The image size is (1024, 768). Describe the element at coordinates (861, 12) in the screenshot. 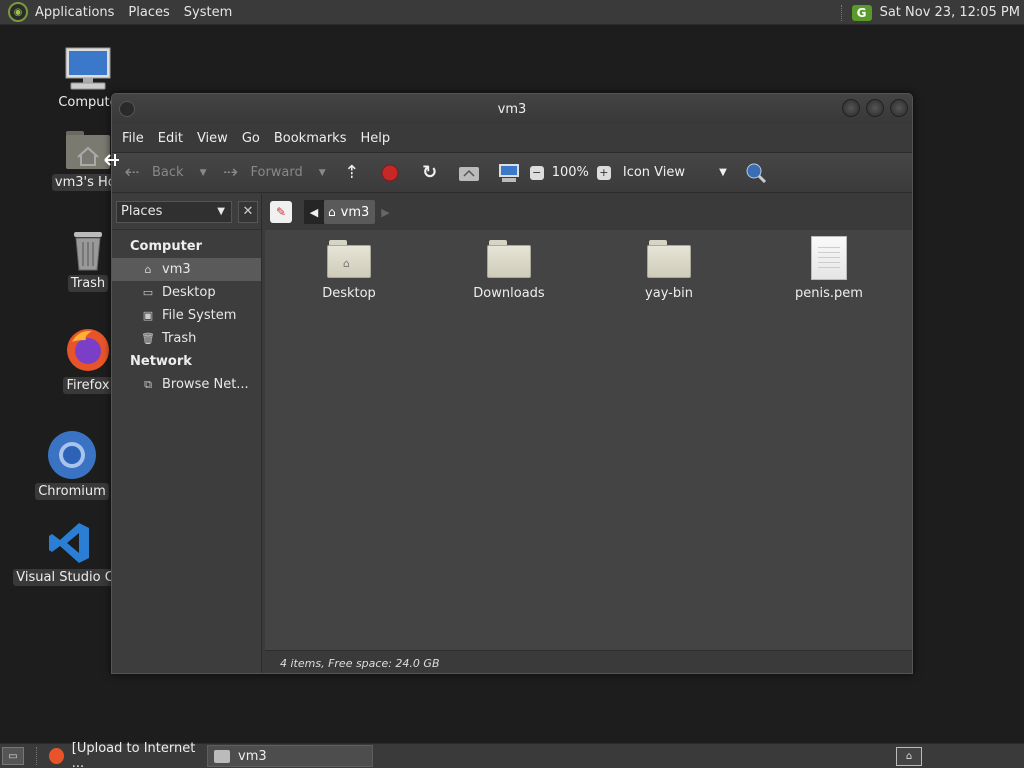

I see `update-notifier-icon: G` at that location.